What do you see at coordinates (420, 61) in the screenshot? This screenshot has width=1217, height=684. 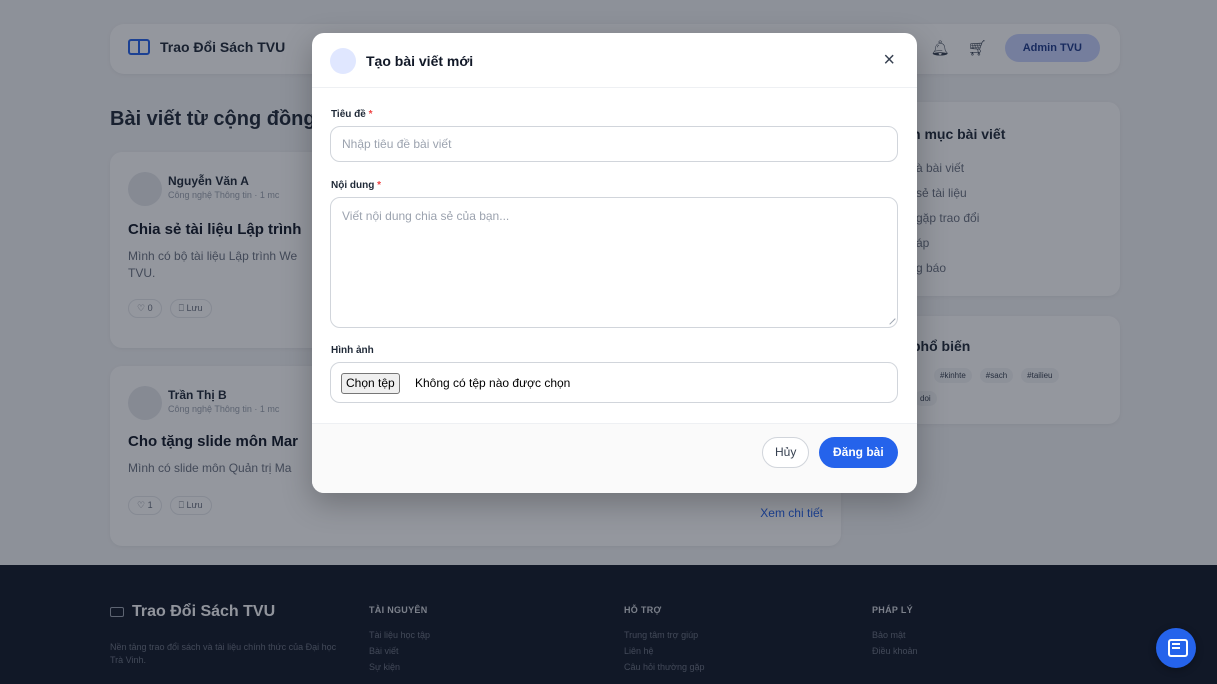 I see `dialog-title: Tạo bài viết mới` at bounding box center [420, 61].